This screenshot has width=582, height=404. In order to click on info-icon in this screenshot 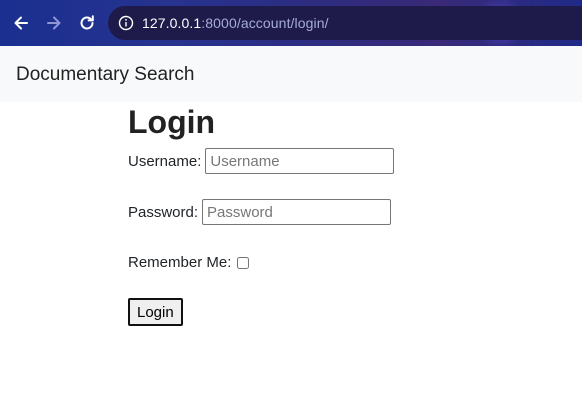, I will do `click(126, 23)`.